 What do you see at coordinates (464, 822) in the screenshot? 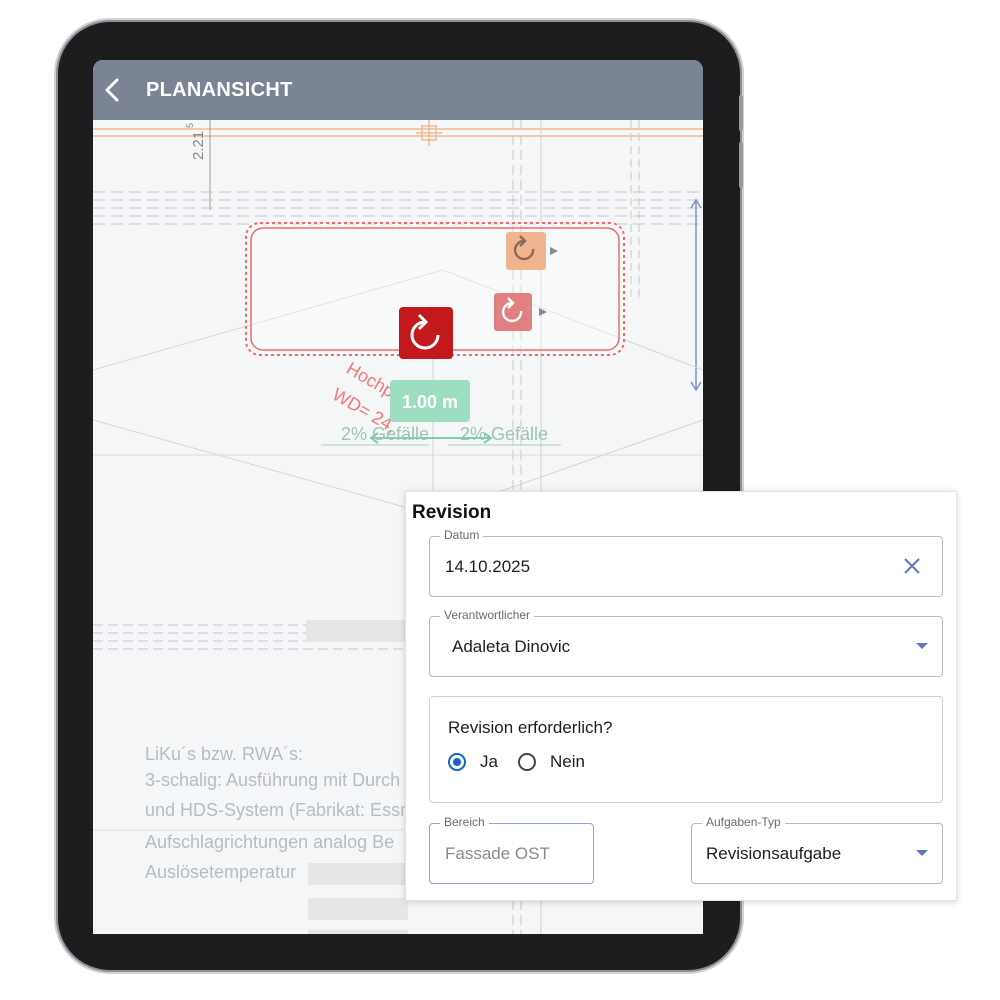
I see `bereich-label: Bereich` at bounding box center [464, 822].